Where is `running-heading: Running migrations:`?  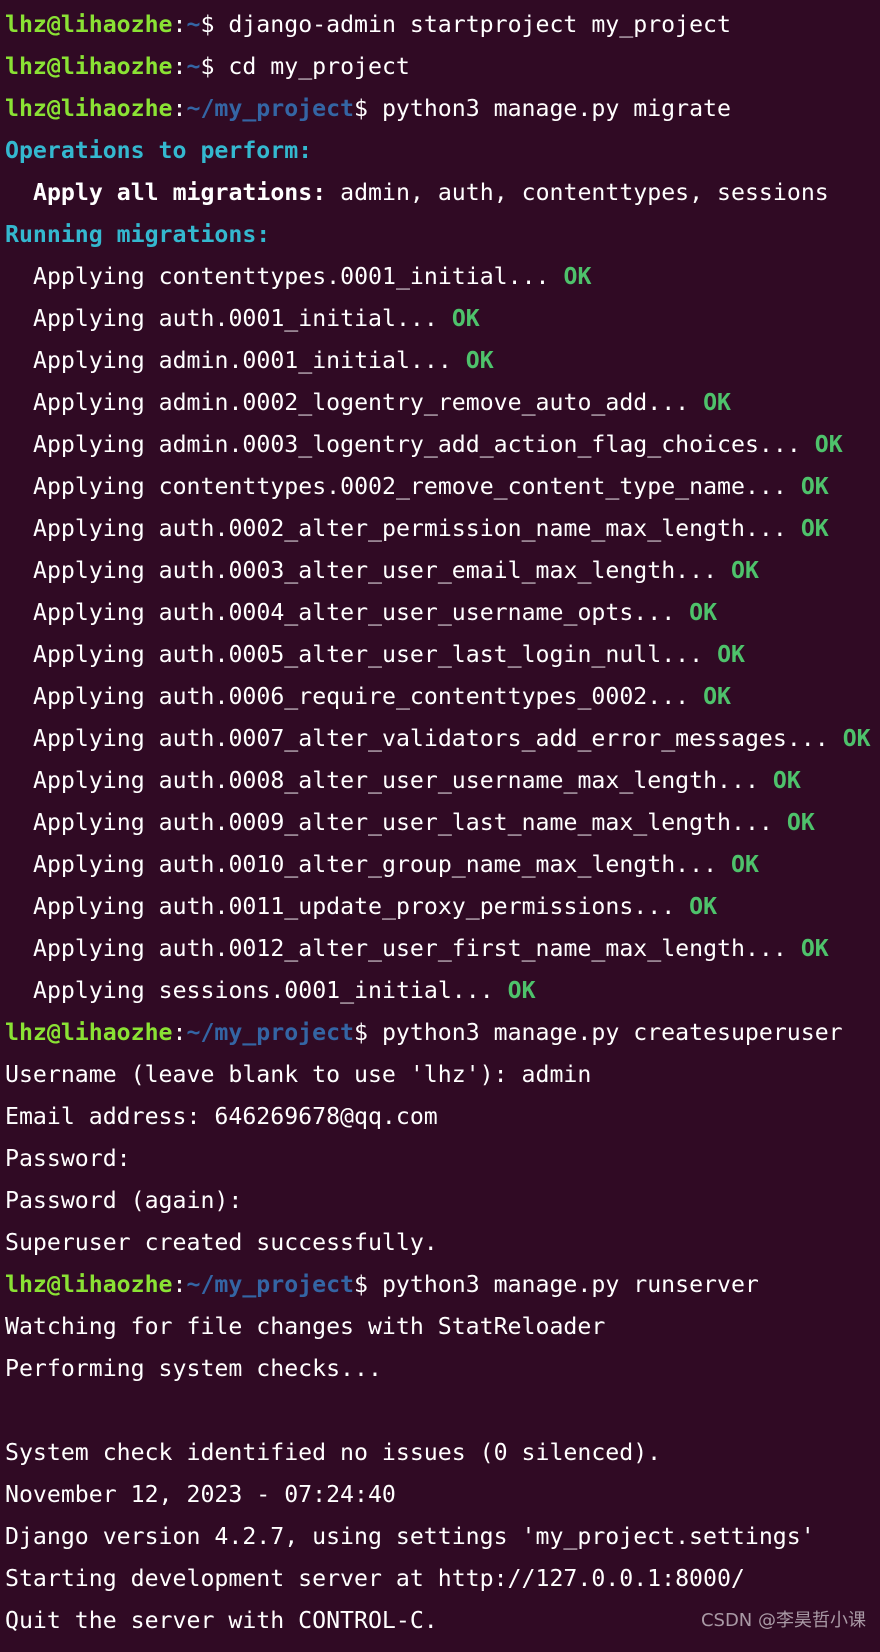
running-heading: Running migrations: is located at coordinates (138, 234).